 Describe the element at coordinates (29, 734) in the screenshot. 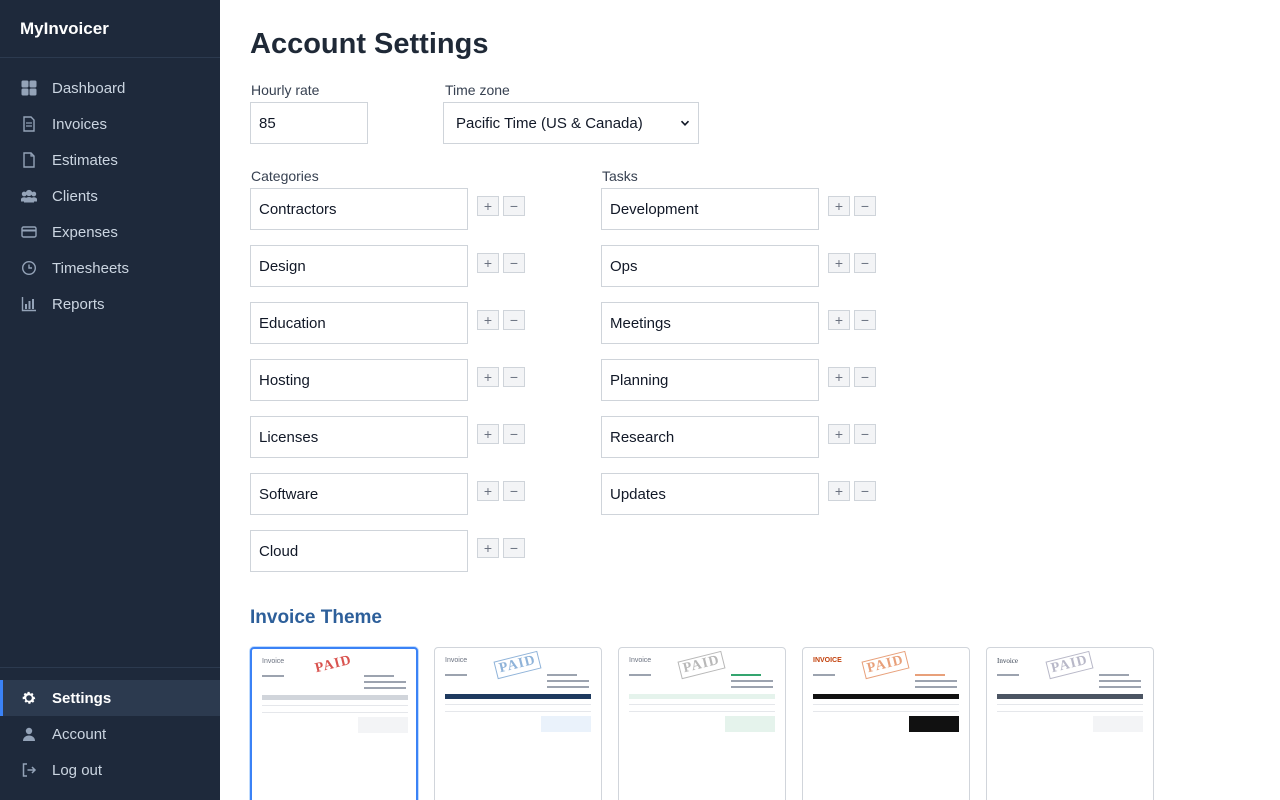

I see `user-icon` at that location.